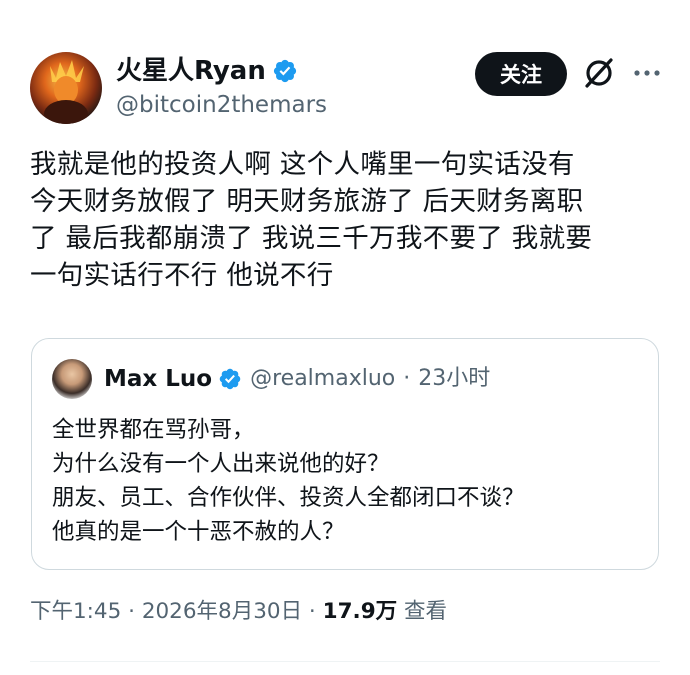 This screenshot has width=690, height=675. Describe the element at coordinates (360, 611) in the screenshot. I see `views-count: 17.9万` at that location.